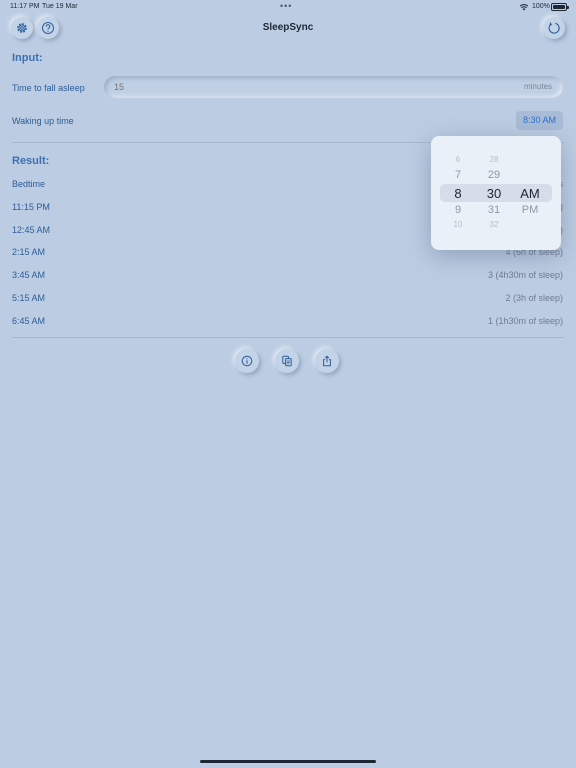 The height and width of the screenshot is (768, 576). I want to click on refresh-icon, so click(554, 28).